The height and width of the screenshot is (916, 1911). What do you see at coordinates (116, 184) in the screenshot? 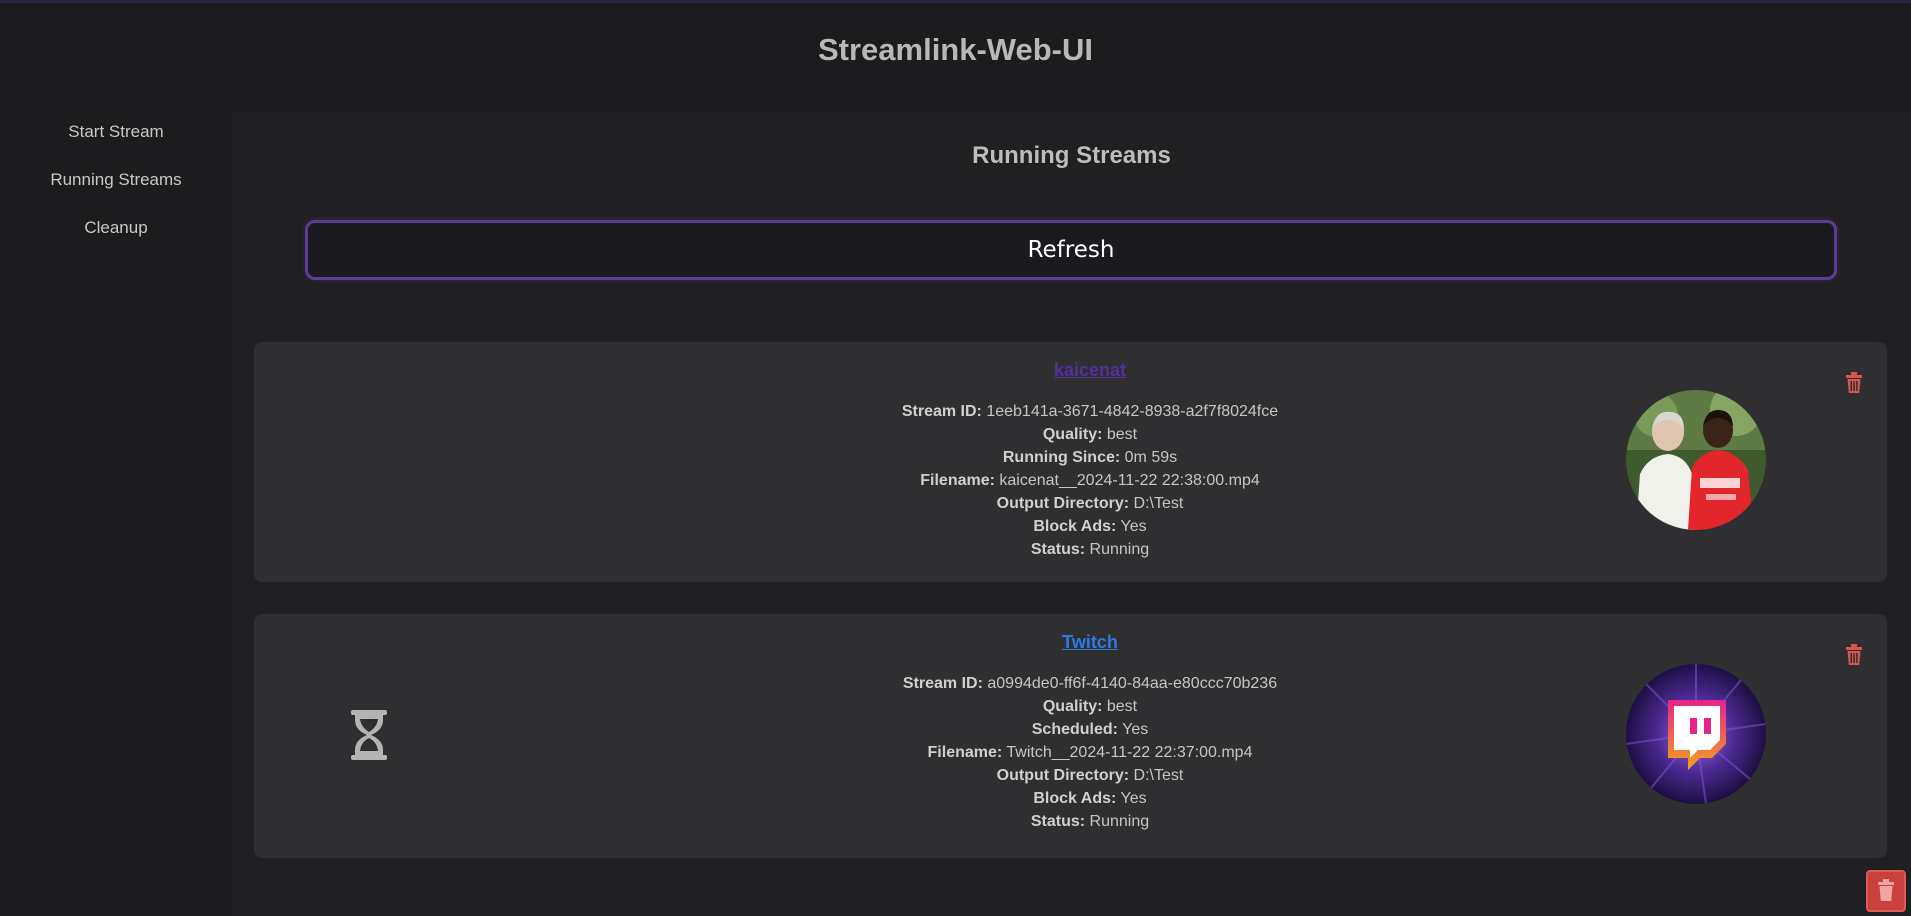
I see `sidebar-item-running-streams: Running Streams` at bounding box center [116, 184].